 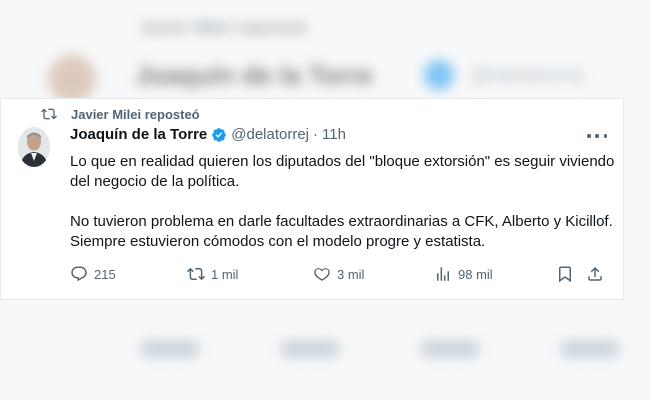 I want to click on views-button: 98 mil, so click(x=463, y=274).